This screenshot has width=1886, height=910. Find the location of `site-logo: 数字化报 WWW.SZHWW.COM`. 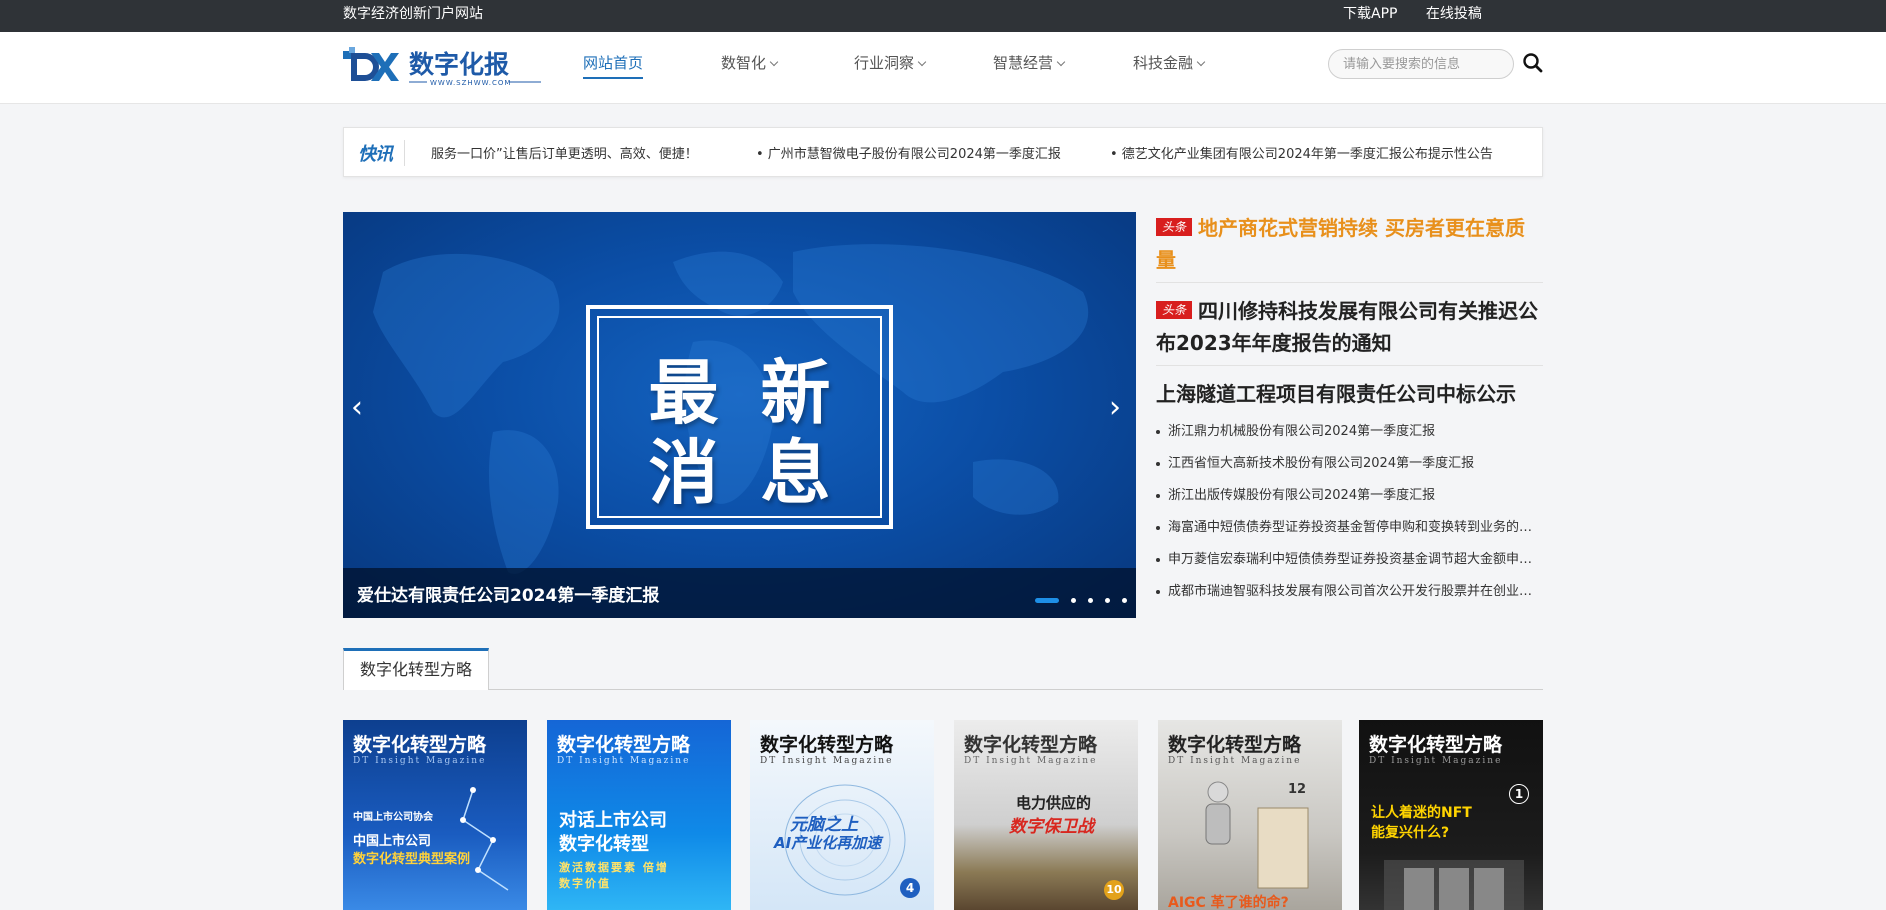

site-logo: 数字化报 WWW.SZHWW.COM is located at coordinates (443, 67).